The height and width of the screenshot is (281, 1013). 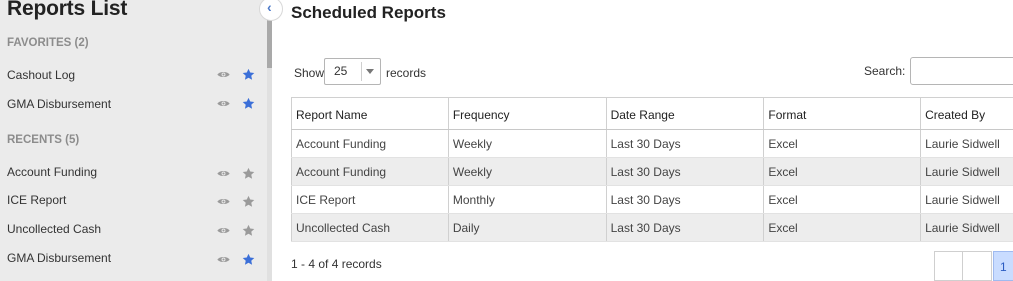 I want to click on records-label: records, so click(x=406, y=73).